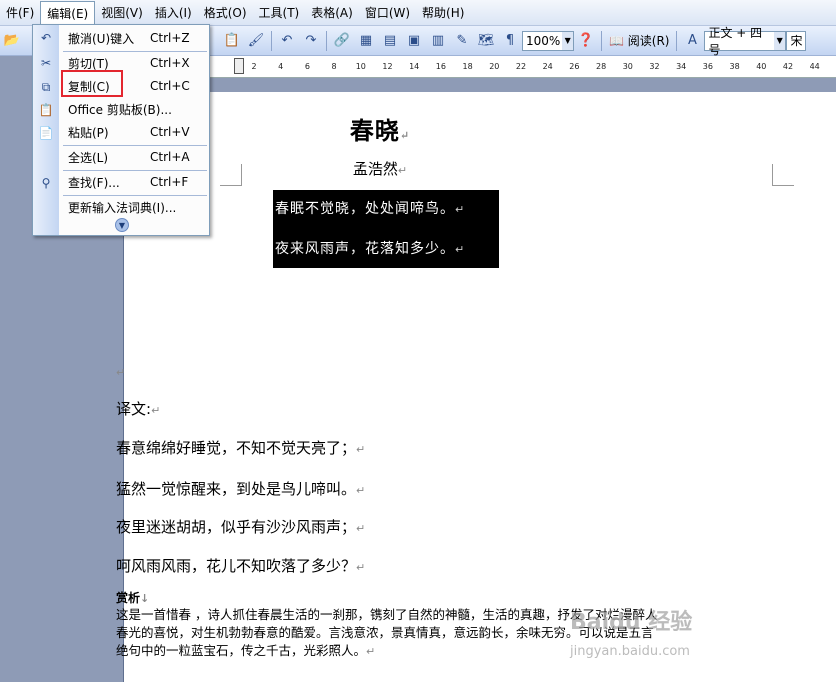 The height and width of the screenshot is (682, 836). I want to click on translation-line: 呵风雨风雨，花儿不知吹落了多少？↵, so click(240, 565).